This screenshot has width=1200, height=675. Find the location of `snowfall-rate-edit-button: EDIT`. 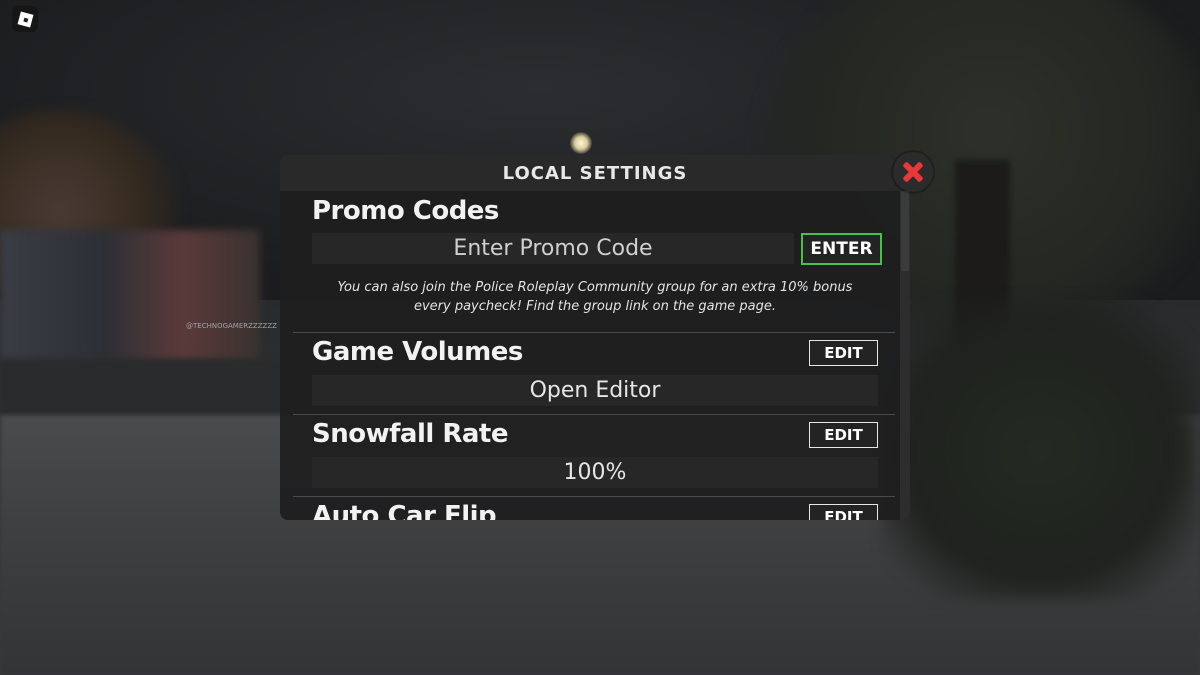

snowfall-rate-edit-button: EDIT is located at coordinates (843, 435).